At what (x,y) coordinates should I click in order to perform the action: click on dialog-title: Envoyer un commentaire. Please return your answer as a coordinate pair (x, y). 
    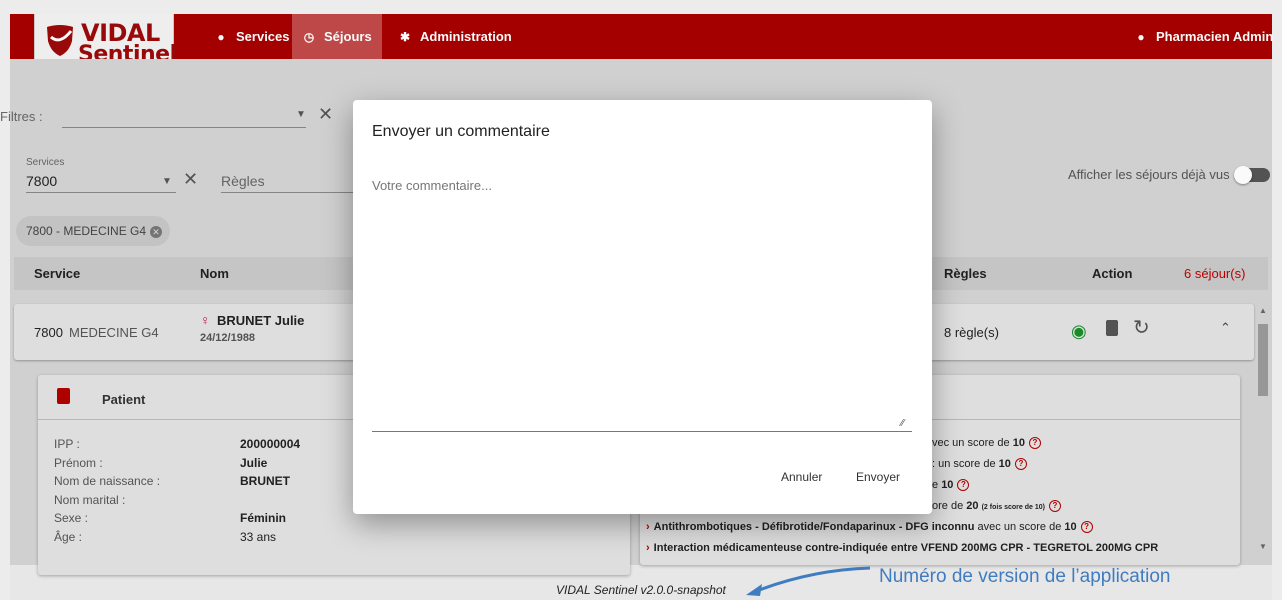
    Looking at the image, I should click on (461, 131).